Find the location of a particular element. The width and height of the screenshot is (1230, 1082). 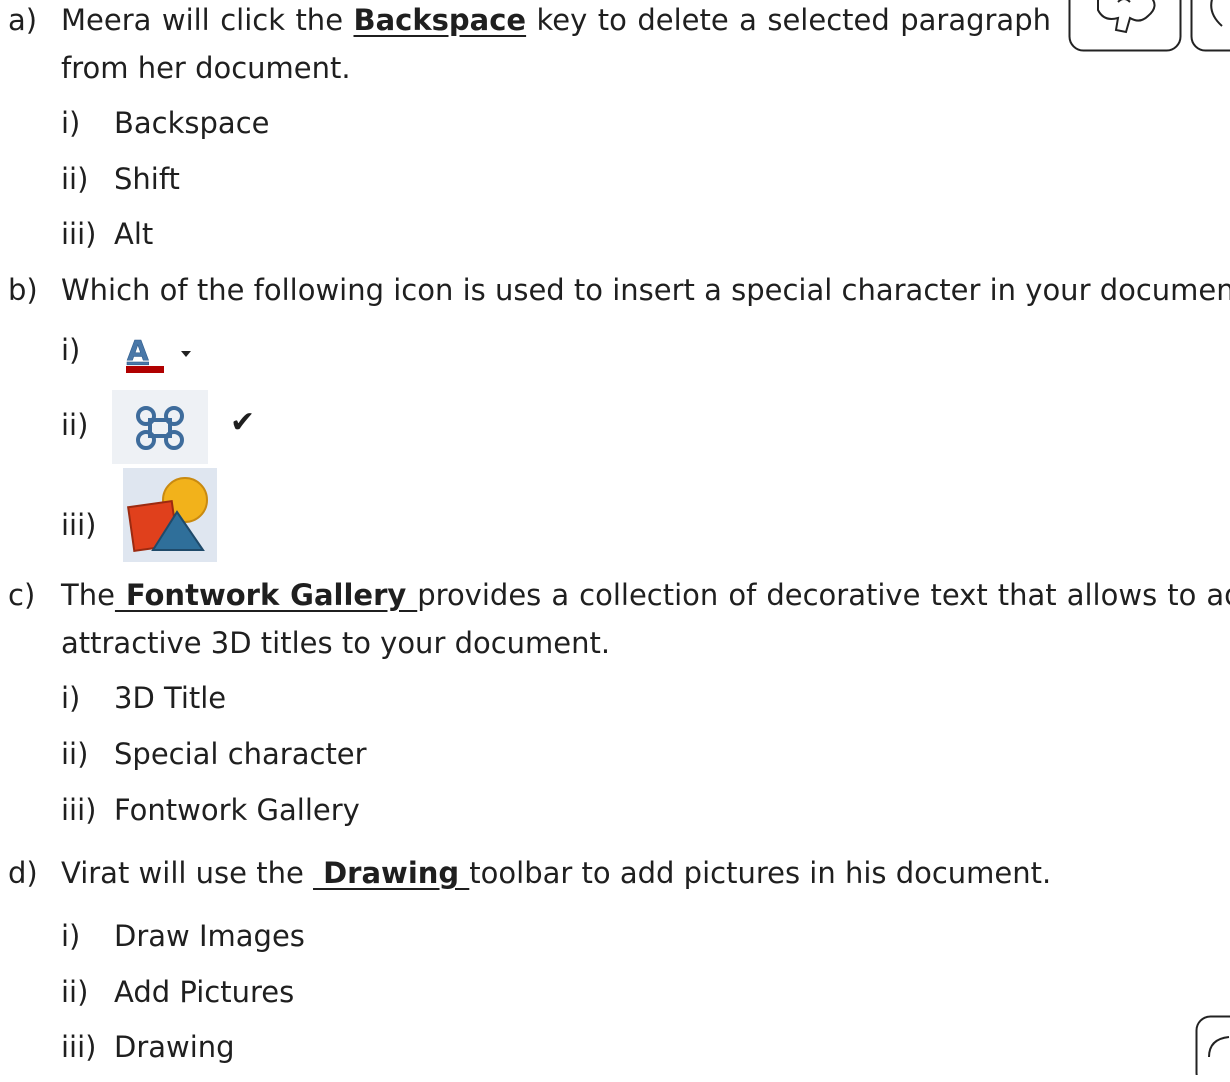

option-d-ii-text: Add Pictures is located at coordinates (204, 992).